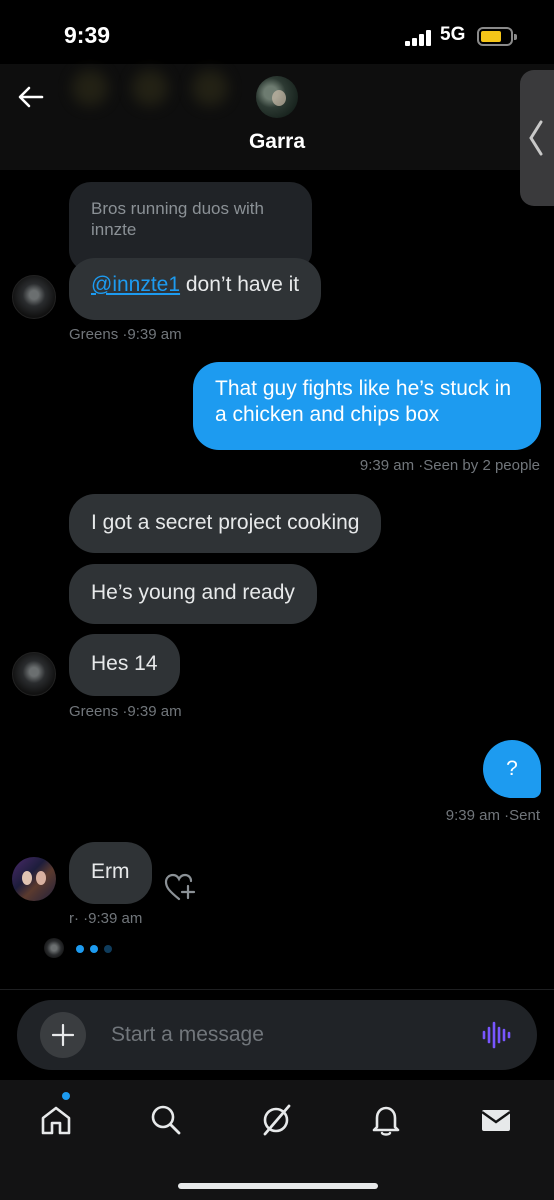 The image size is (554, 1200). Describe the element at coordinates (419, 38) in the screenshot. I see `signal-icon` at that location.